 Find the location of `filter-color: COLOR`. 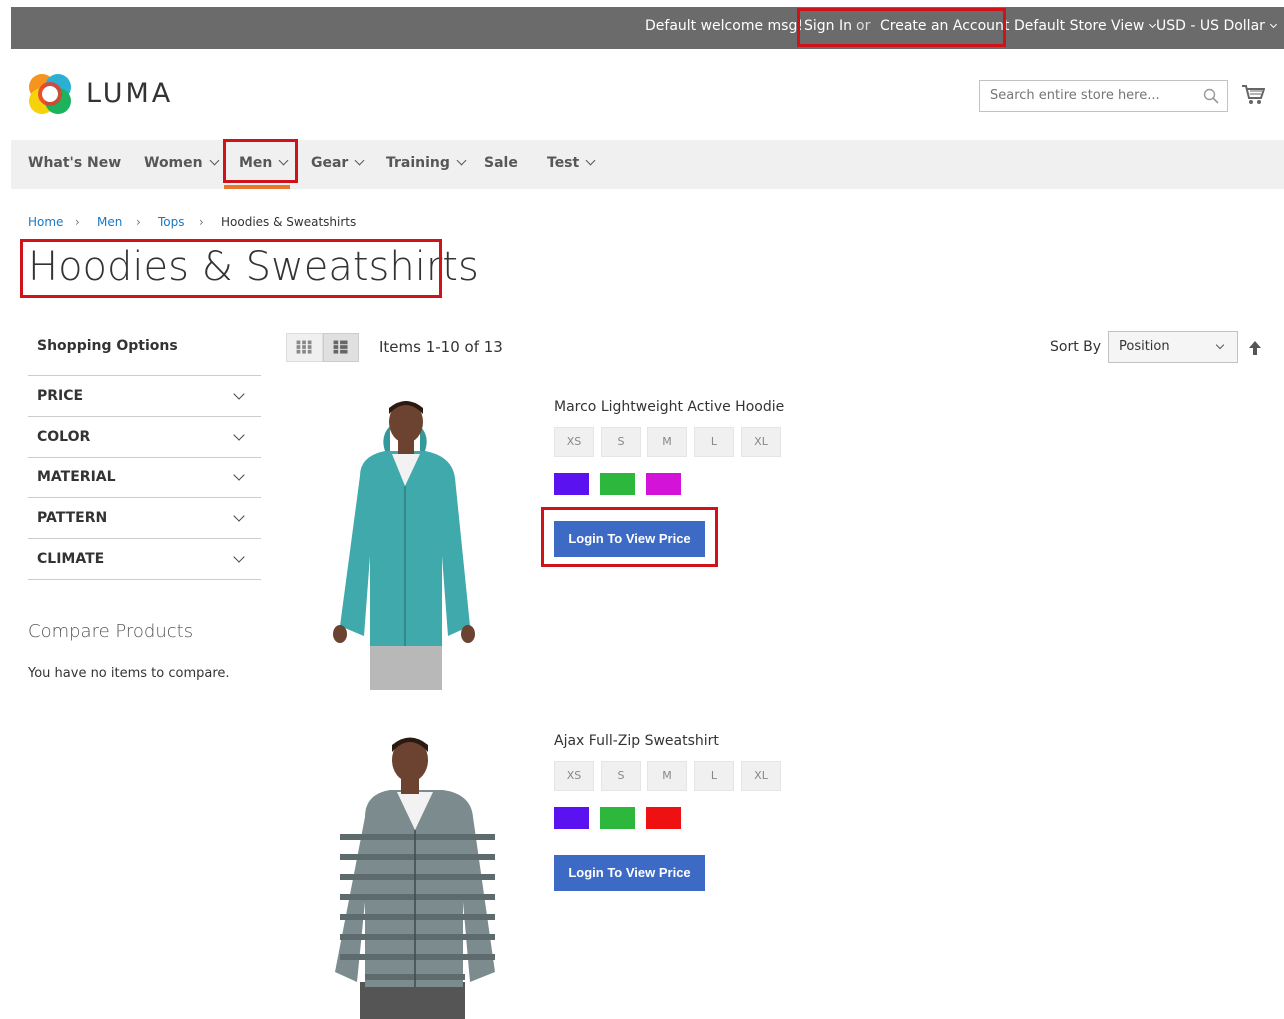

filter-color: COLOR is located at coordinates (63, 437).